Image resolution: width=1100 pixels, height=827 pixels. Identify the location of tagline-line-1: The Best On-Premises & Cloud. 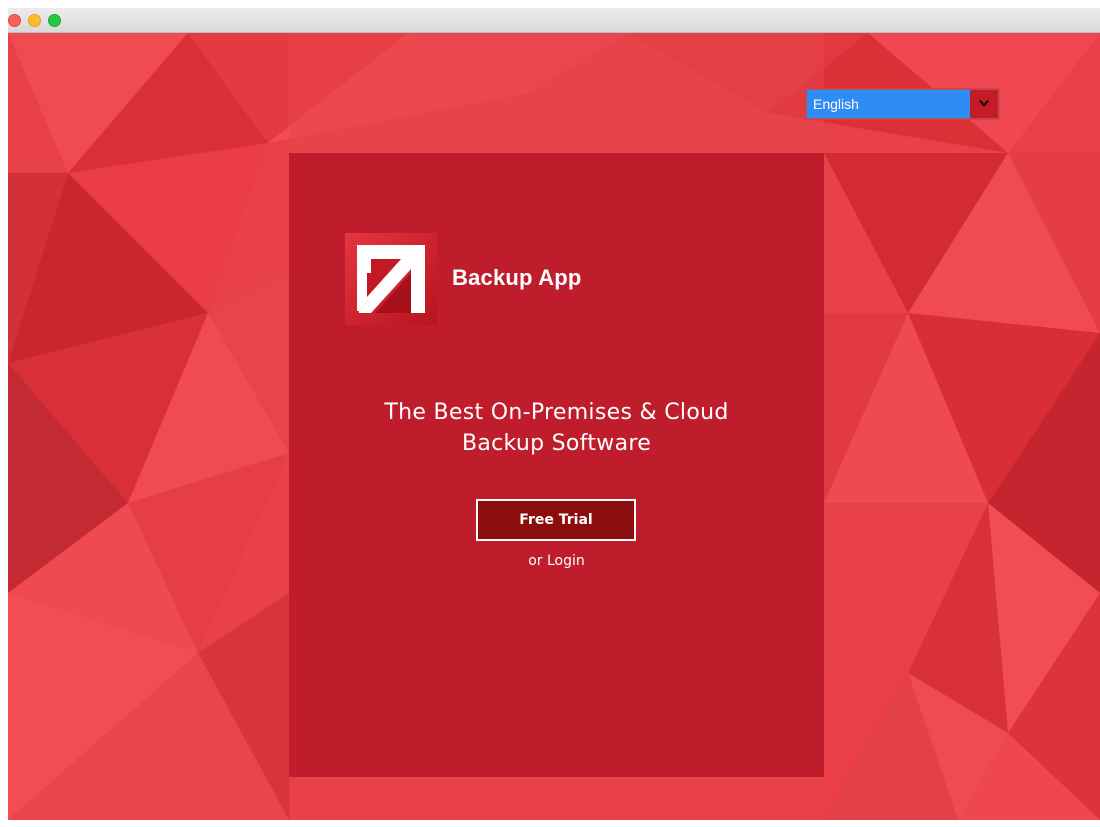
(556, 412).